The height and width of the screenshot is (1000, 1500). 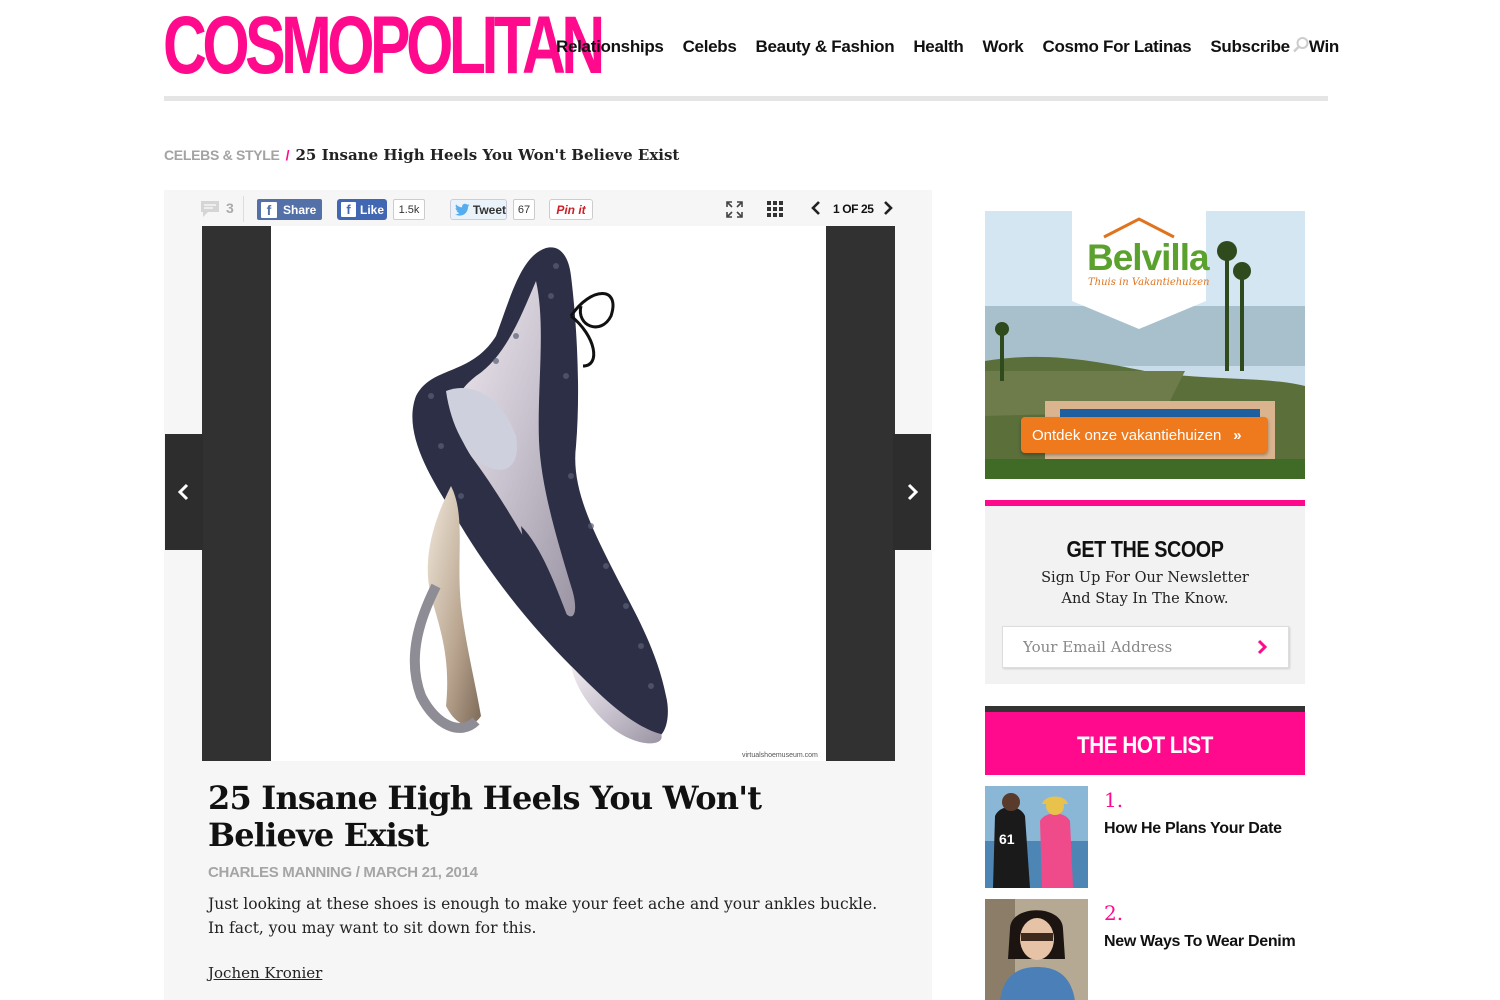 I want to click on next-slide-small-icon, so click(x=888, y=208).